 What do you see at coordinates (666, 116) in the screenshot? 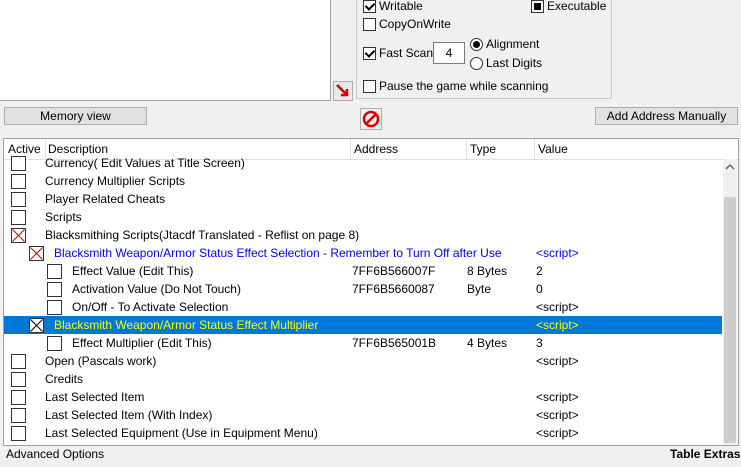
I see `add-address-manually-button: Add Address Manually` at bounding box center [666, 116].